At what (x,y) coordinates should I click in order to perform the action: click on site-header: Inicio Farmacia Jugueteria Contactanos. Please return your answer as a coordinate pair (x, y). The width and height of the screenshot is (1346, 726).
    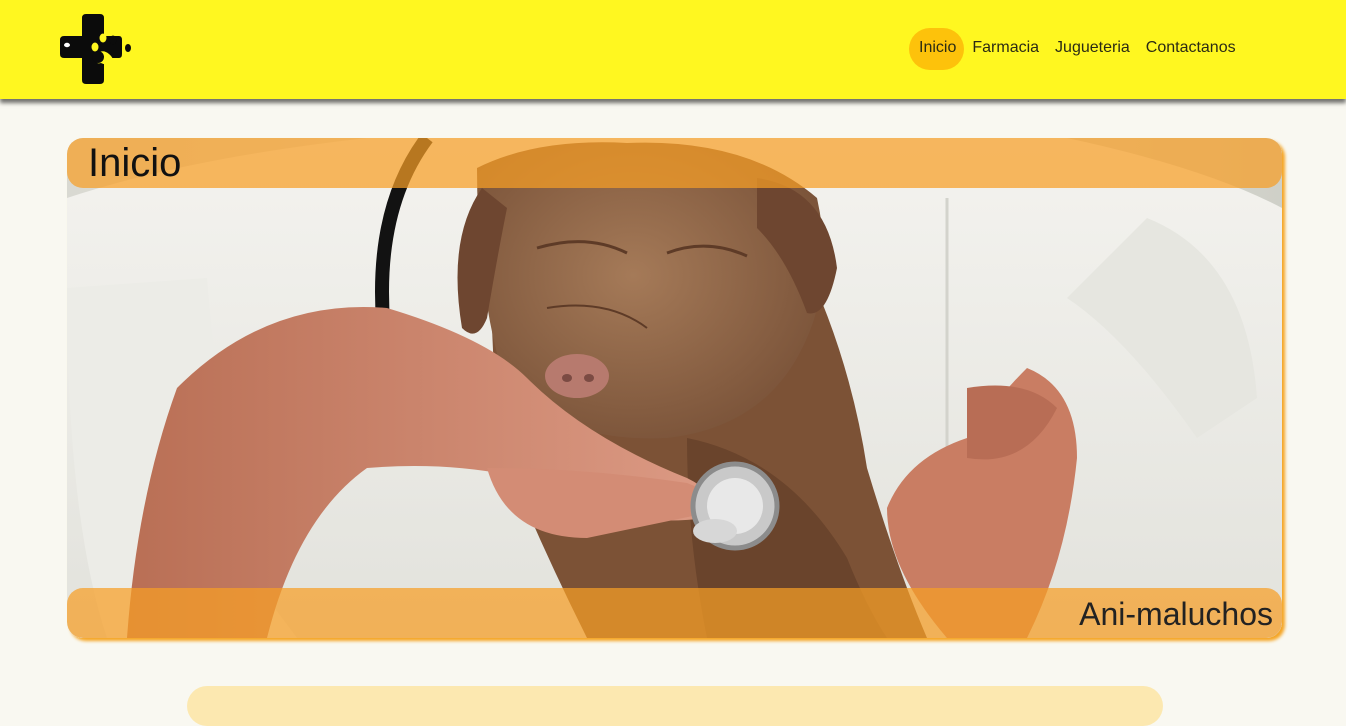
    Looking at the image, I should click on (673, 49).